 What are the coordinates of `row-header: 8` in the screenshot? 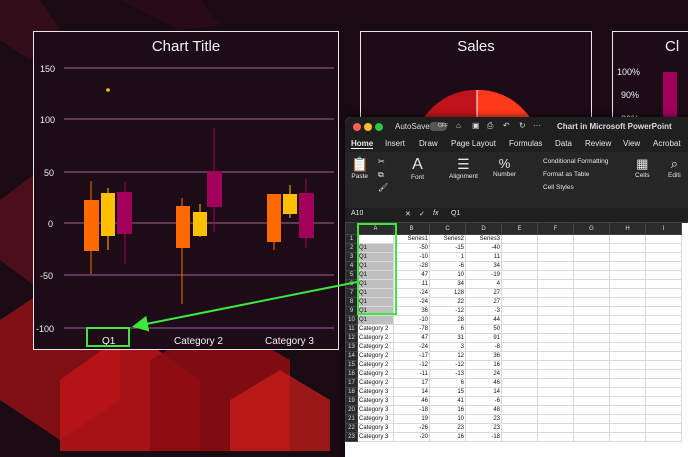 It's located at (351, 302).